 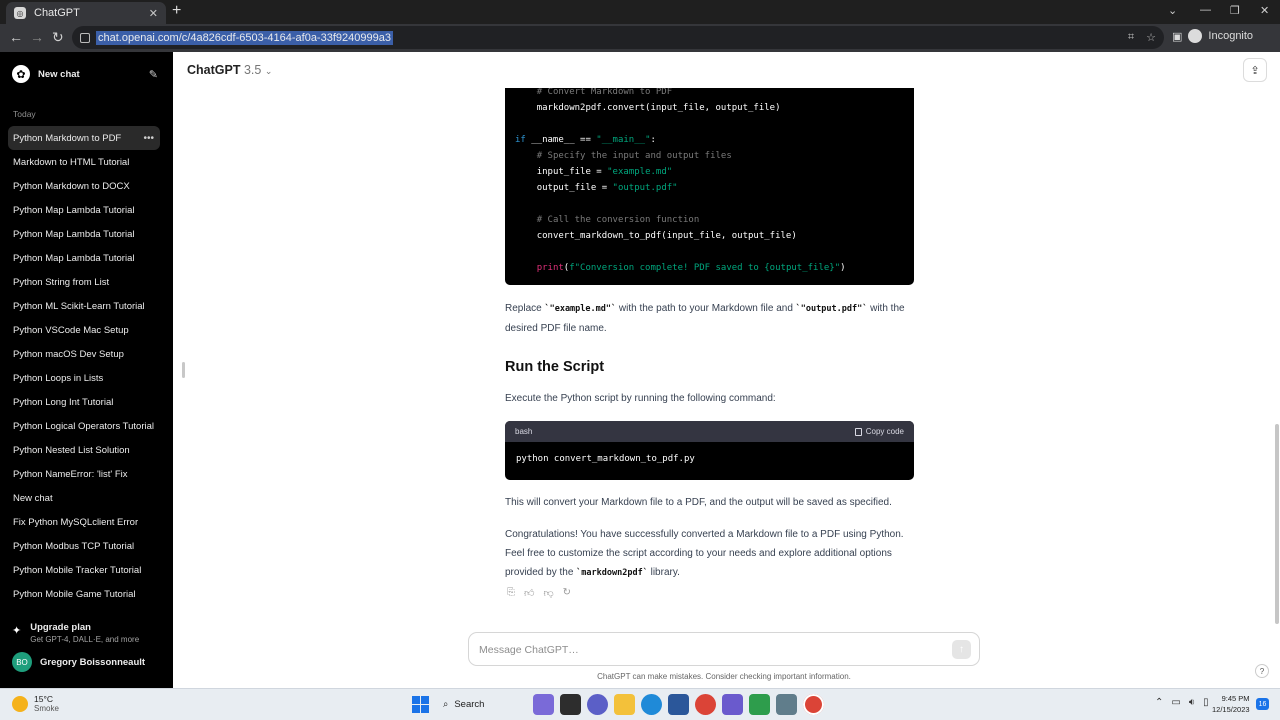 What do you see at coordinates (597, 704) in the screenshot?
I see `teams-chat-icon` at bounding box center [597, 704].